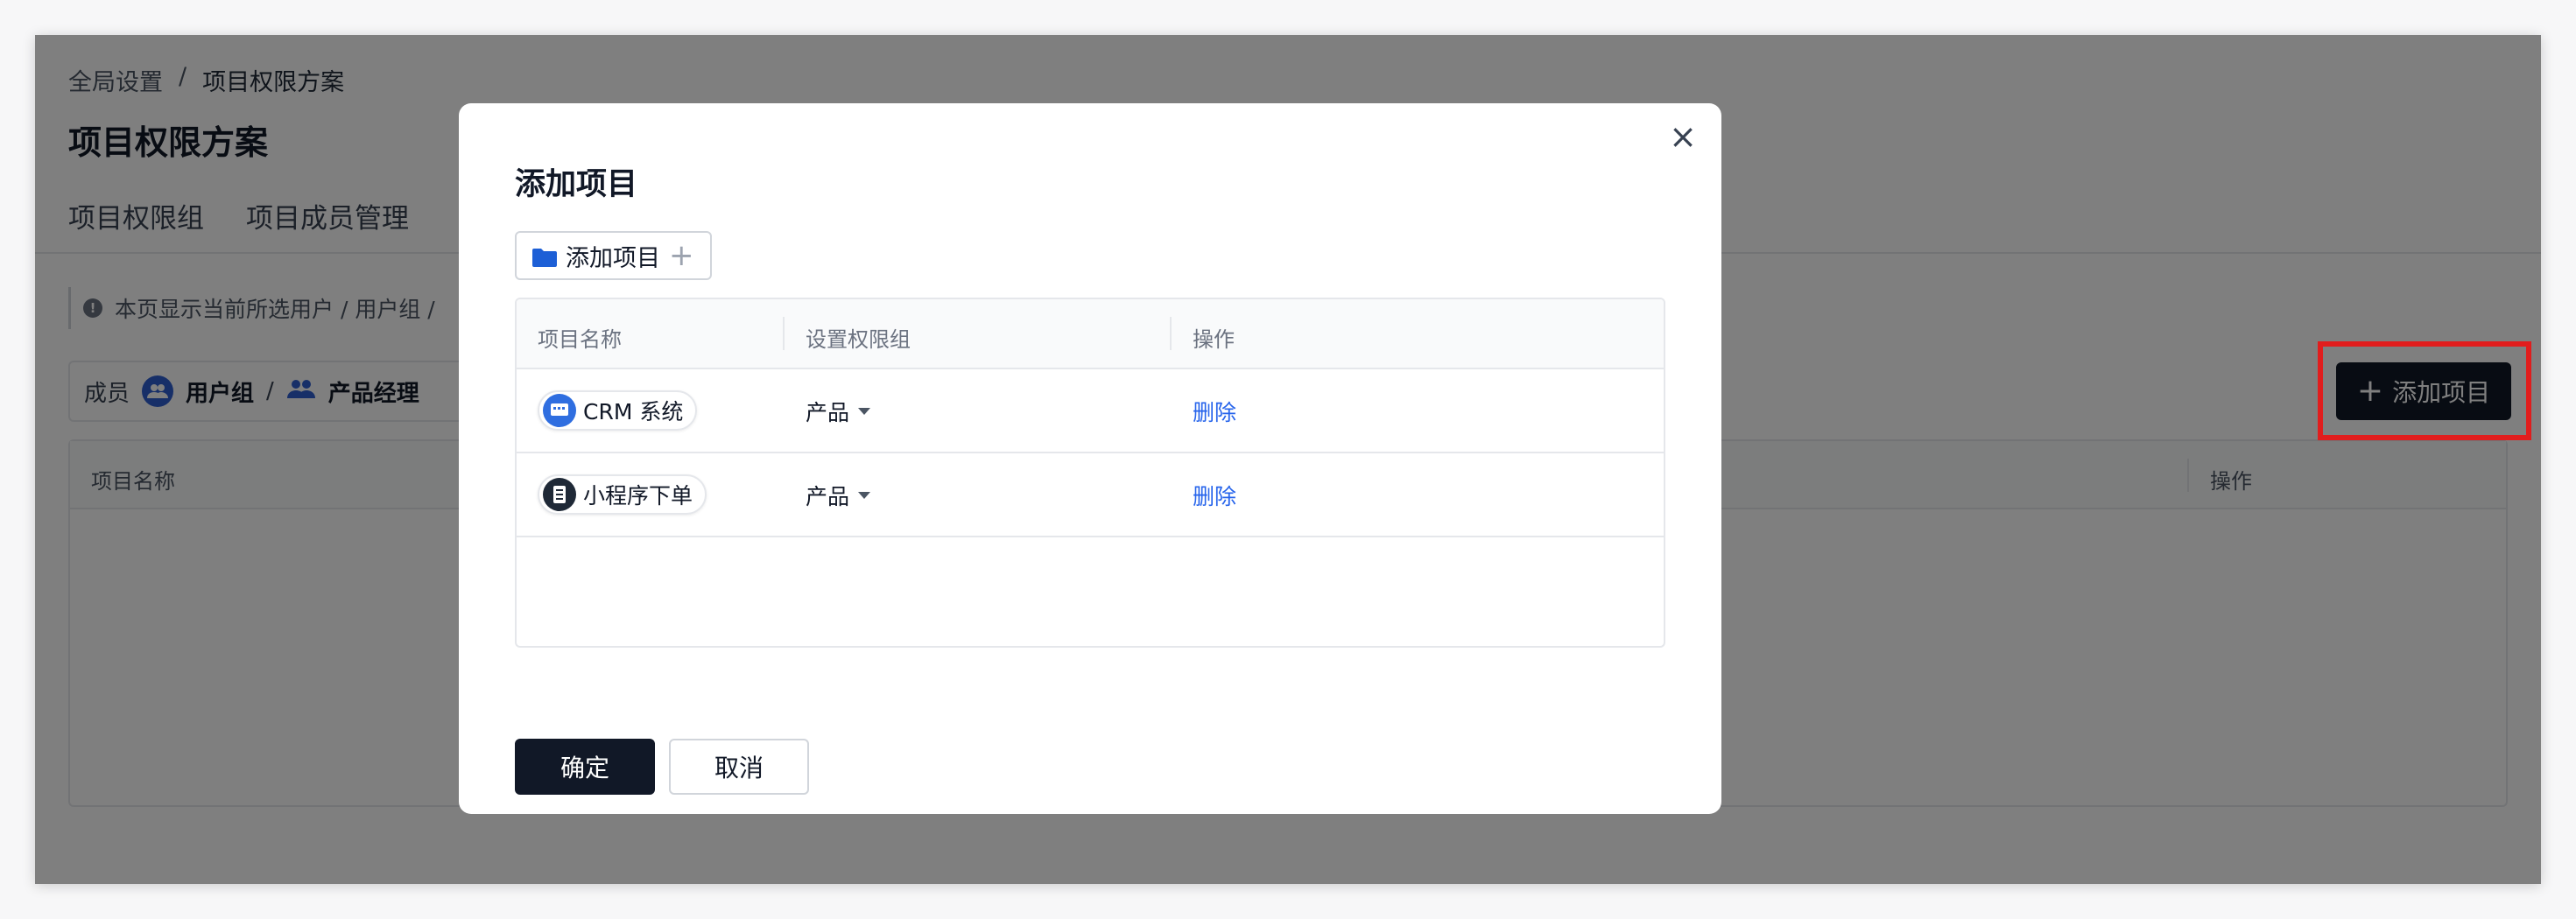 The height and width of the screenshot is (919, 2576). I want to click on selected-projects-header: 项目名称 设置权限组 操作, so click(1090, 334).